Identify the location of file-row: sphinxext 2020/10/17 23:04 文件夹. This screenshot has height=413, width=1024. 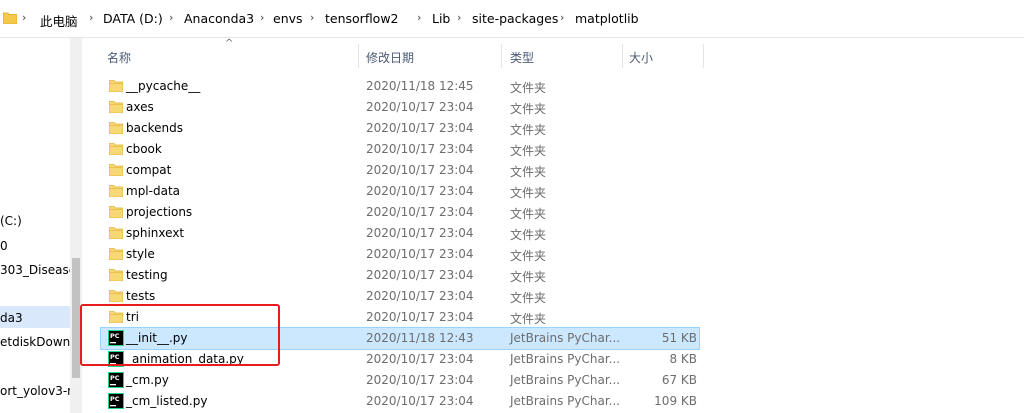
(400, 233).